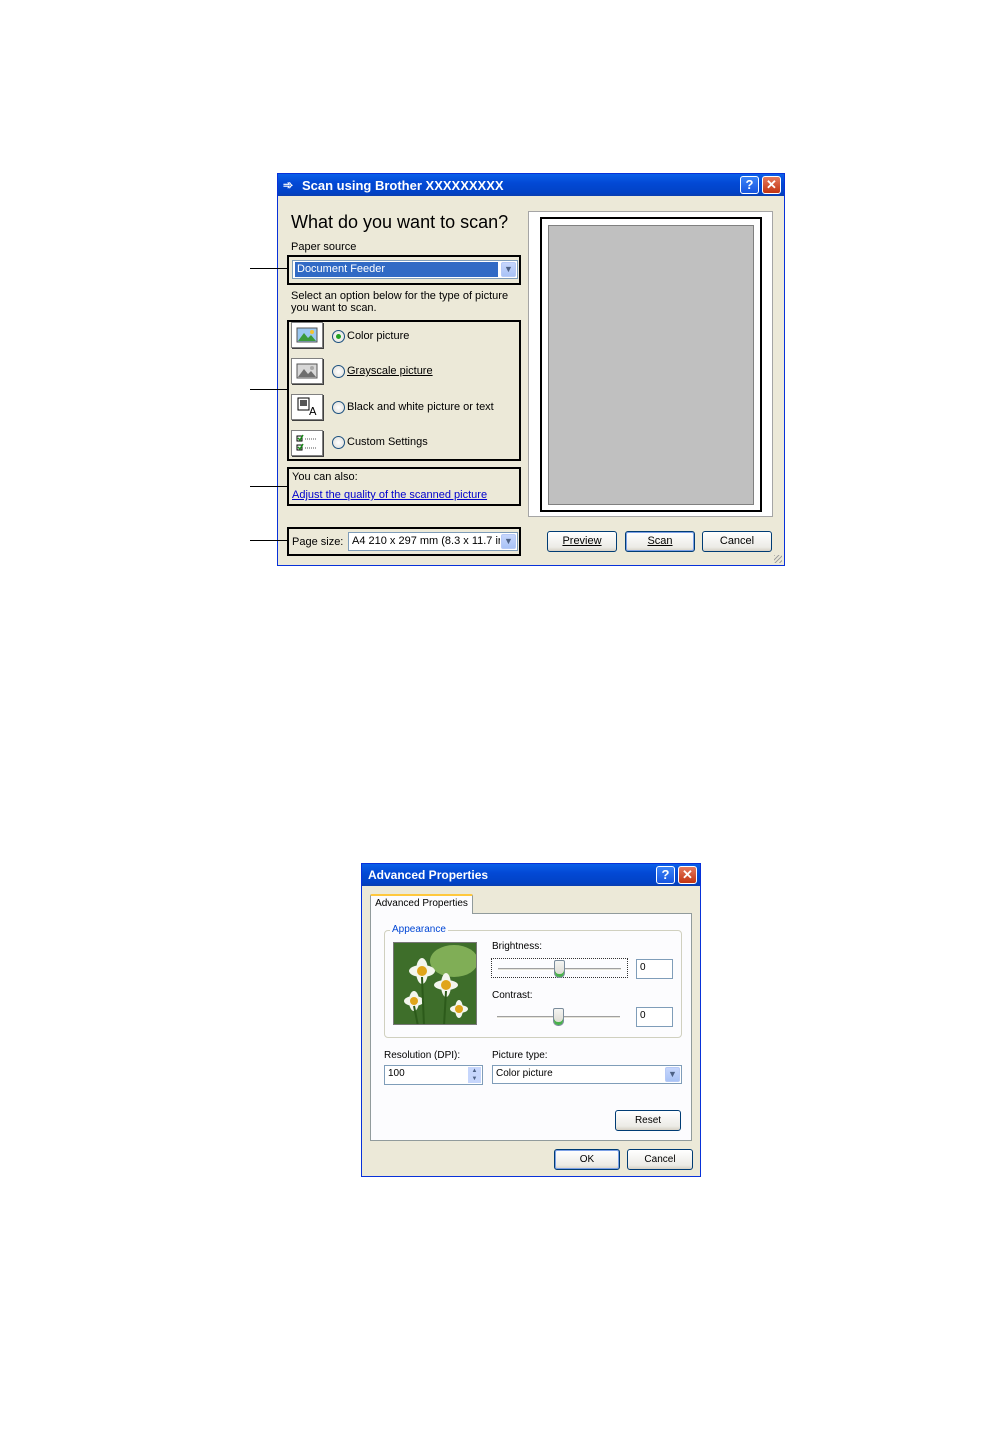  What do you see at coordinates (338, 371) in the screenshot?
I see `grayscale-picture-radio` at bounding box center [338, 371].